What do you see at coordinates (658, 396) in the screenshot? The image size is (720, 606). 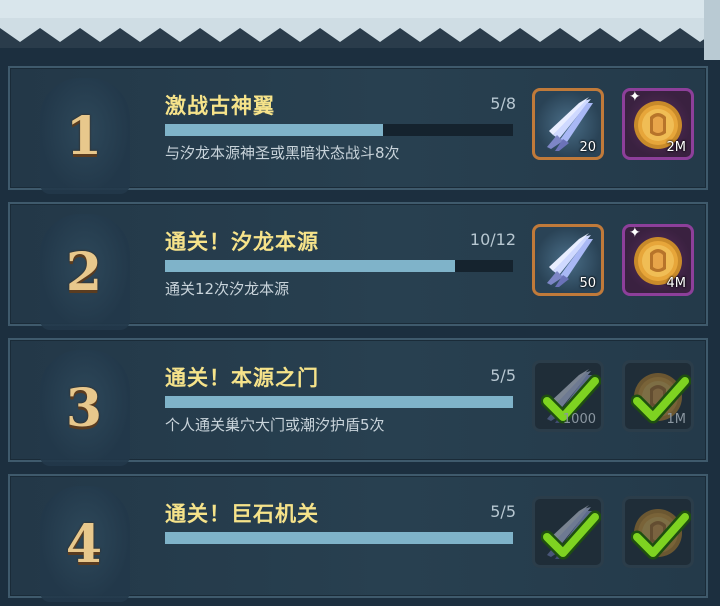 I see `reward-slot: 1M` at bounding box center [658, 396].